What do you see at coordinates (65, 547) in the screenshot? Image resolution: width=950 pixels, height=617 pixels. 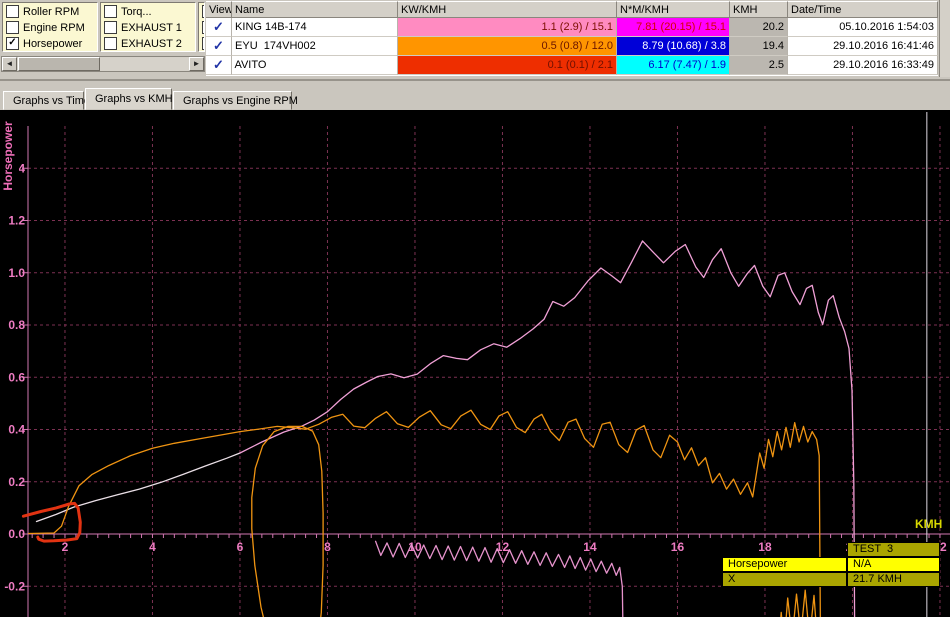 I see `x-tick-label: 2` at bounding box center [65, 547].